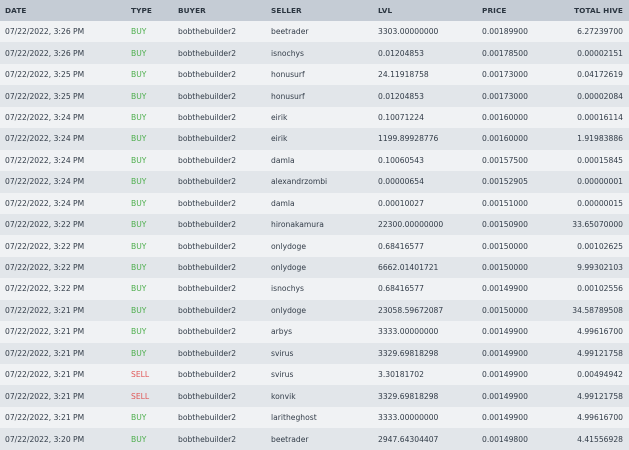 The height and width of the screenshot is (450, 629). What do you see at coordinates (600, 418) in the screenshot?
I see `cell-total-hive: 4.99616700` at bounding box center [600, 418].